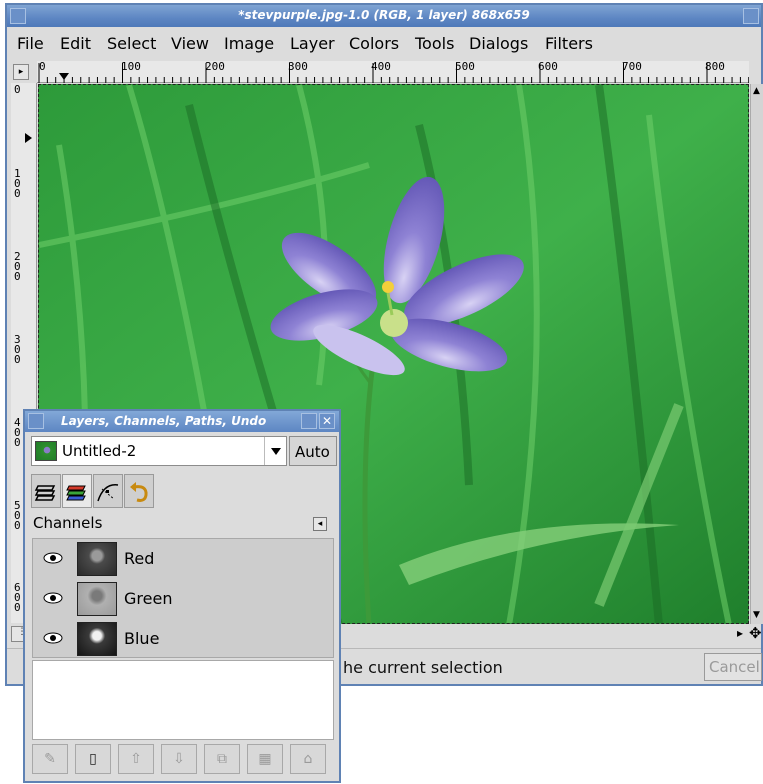 The height and width of the screenshot is (784, 763). What do you see at coordinates (75, 43) in the screenshot?
I see `menu-edit: Edit` at bounding box center [75, 43].